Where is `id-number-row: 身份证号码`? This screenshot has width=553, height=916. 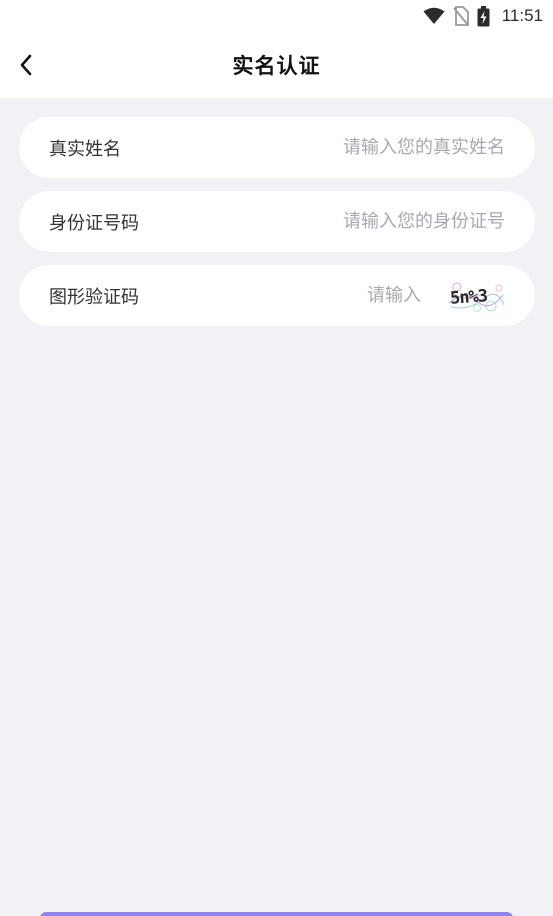 id-number-row: 身份证号码 is located at coordinates (277, 221).